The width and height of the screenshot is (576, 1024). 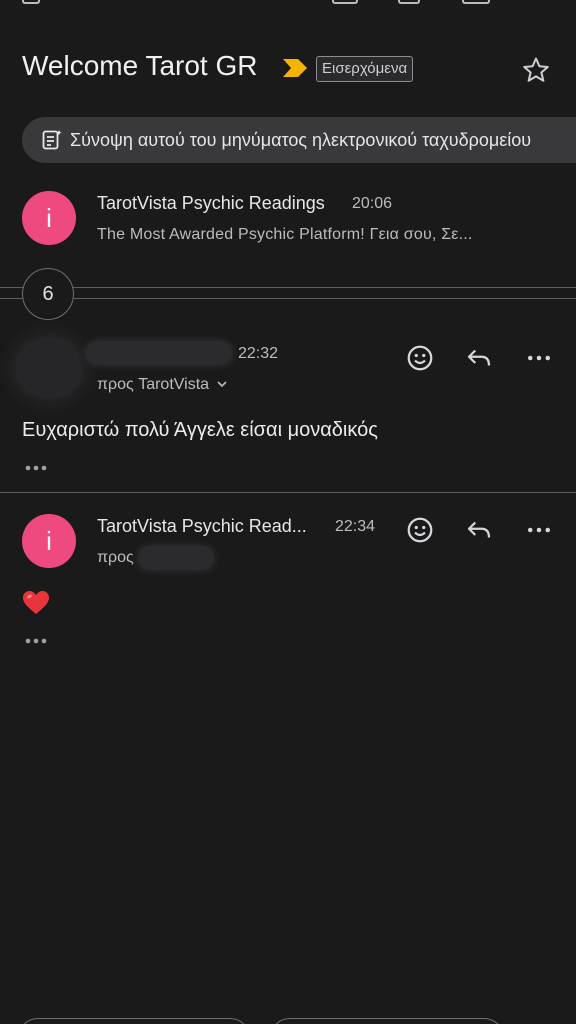 What do you see at coordinates (140, 65) in the screenshot?
I see `email-subject: Welcome Tarot GR` at bounding box center [140, 65].